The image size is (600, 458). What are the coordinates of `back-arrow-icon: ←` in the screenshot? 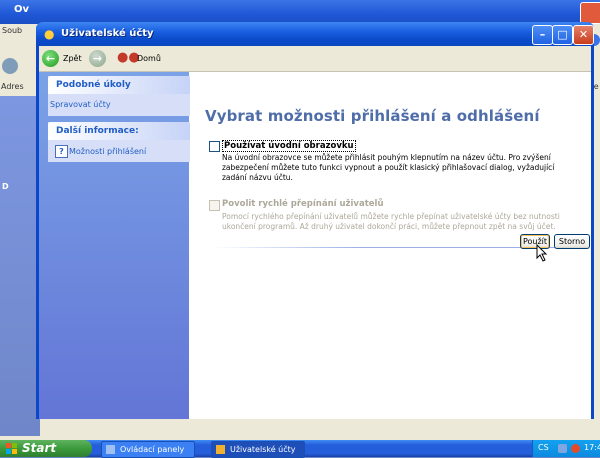 It's located at (50, 58).